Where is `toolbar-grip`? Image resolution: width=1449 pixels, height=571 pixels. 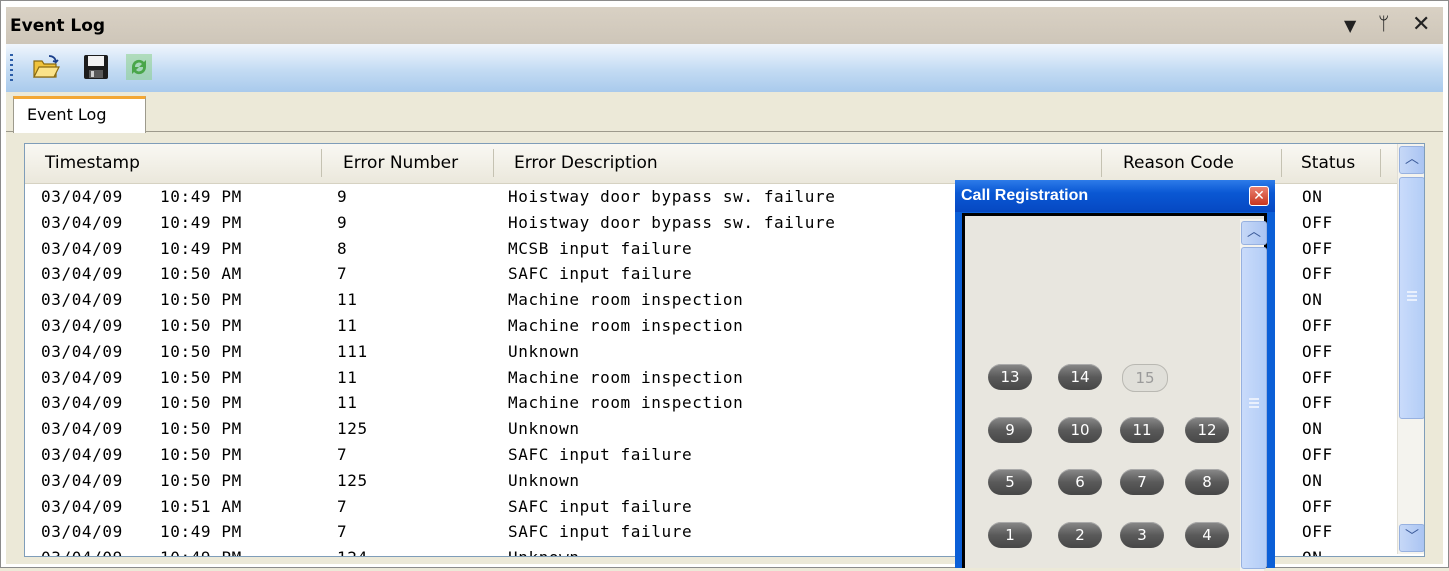
toolbar-grip is located at coordinates (11, 68).